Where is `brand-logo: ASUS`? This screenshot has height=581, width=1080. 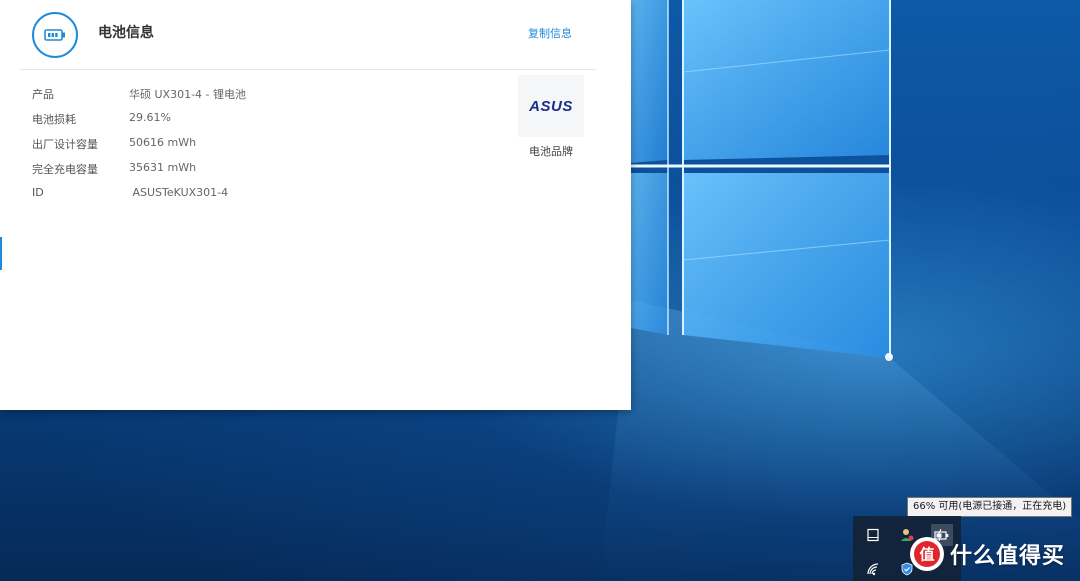 brand-logo: ASUS is located at coordinates (551, 106).